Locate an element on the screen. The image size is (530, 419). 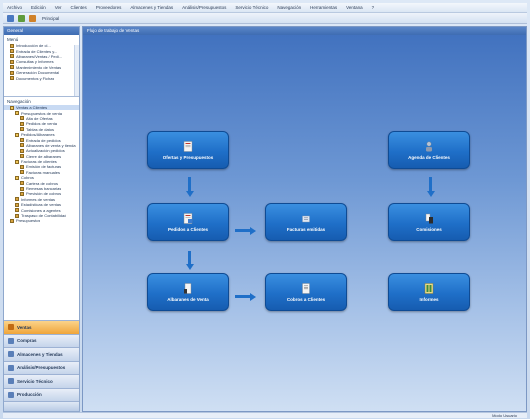
tree-item-label: Cobros is located at coordinates (27, 178).